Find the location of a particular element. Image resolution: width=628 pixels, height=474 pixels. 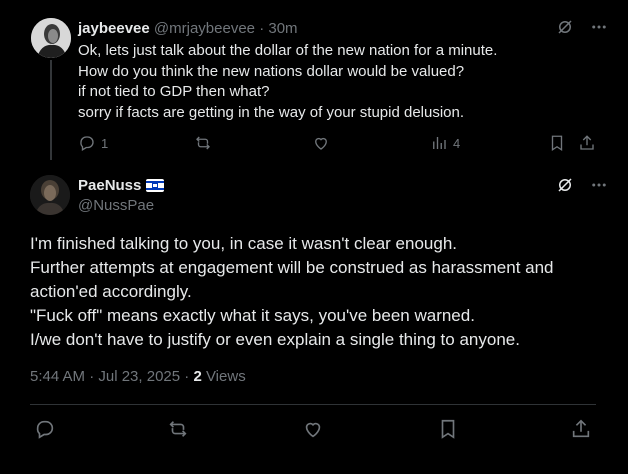

display-name-row: PaeNuss is located at coordinates (121, 185).